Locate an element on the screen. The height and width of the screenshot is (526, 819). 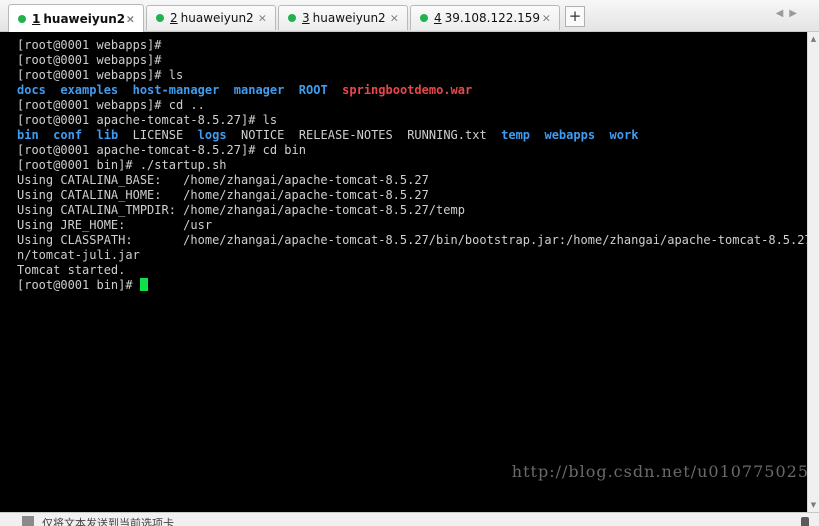
tab-session-4: 4 39.108.122.159 × is located at coordinates (485, 17).